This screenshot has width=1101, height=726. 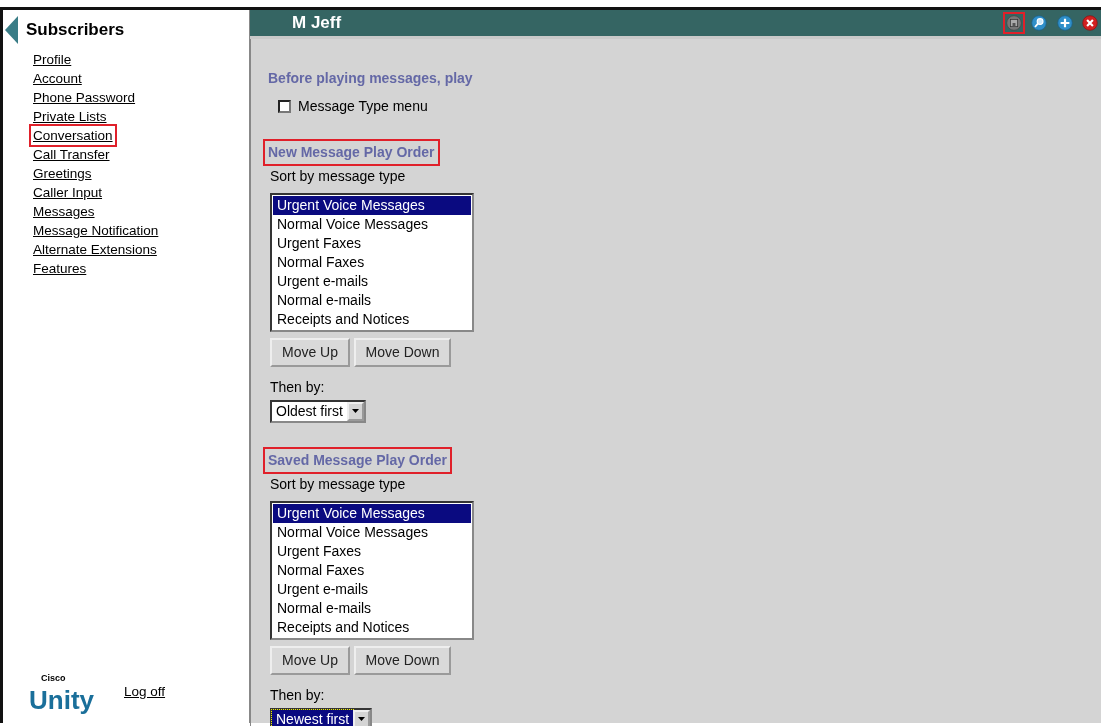 I want to click on sidebar-link: Profile, so click(x=52, y=59).